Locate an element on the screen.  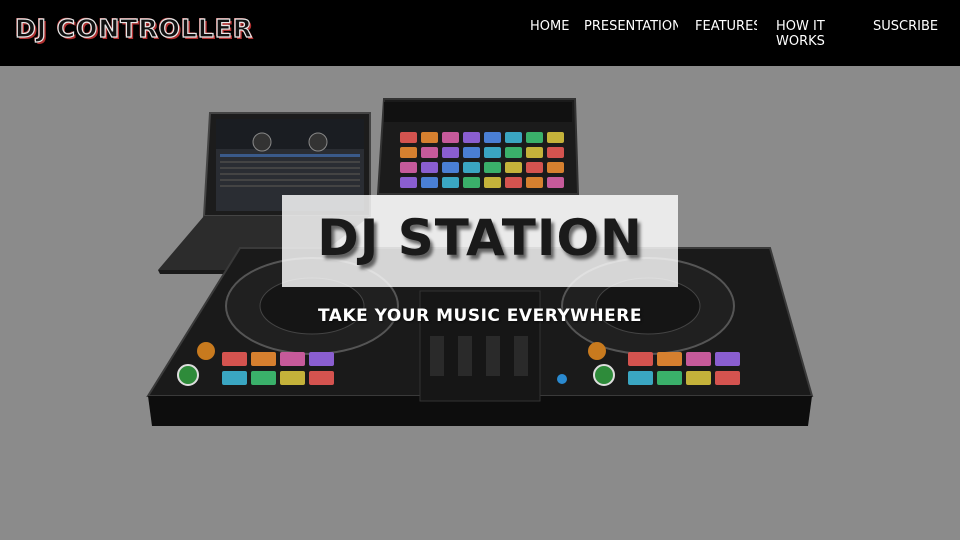
nav-home: HOME is located at coordinates (549, 26).